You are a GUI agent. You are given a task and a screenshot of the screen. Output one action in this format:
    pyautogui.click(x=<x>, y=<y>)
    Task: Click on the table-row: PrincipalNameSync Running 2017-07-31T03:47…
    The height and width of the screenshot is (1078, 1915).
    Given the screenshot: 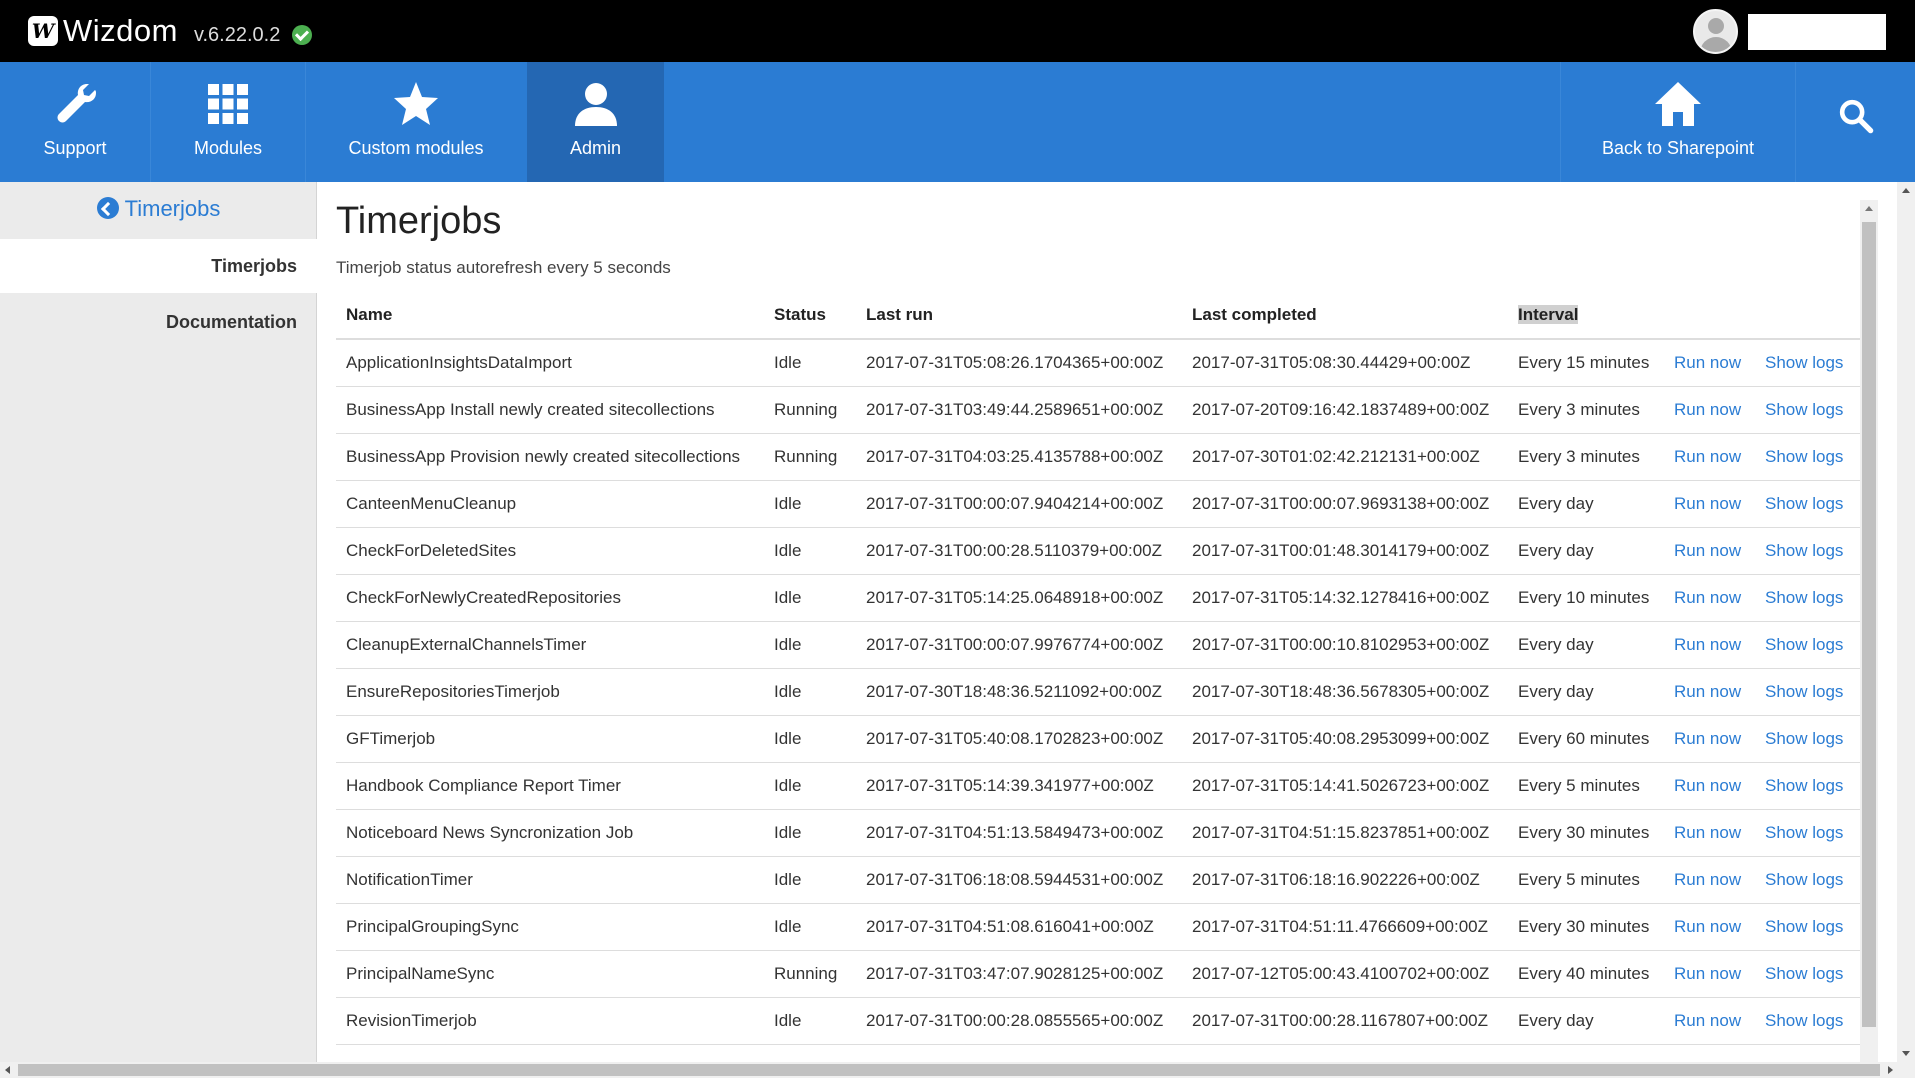 What is the action you would take?
    pyautogui.click(x=1098, y=974)
    